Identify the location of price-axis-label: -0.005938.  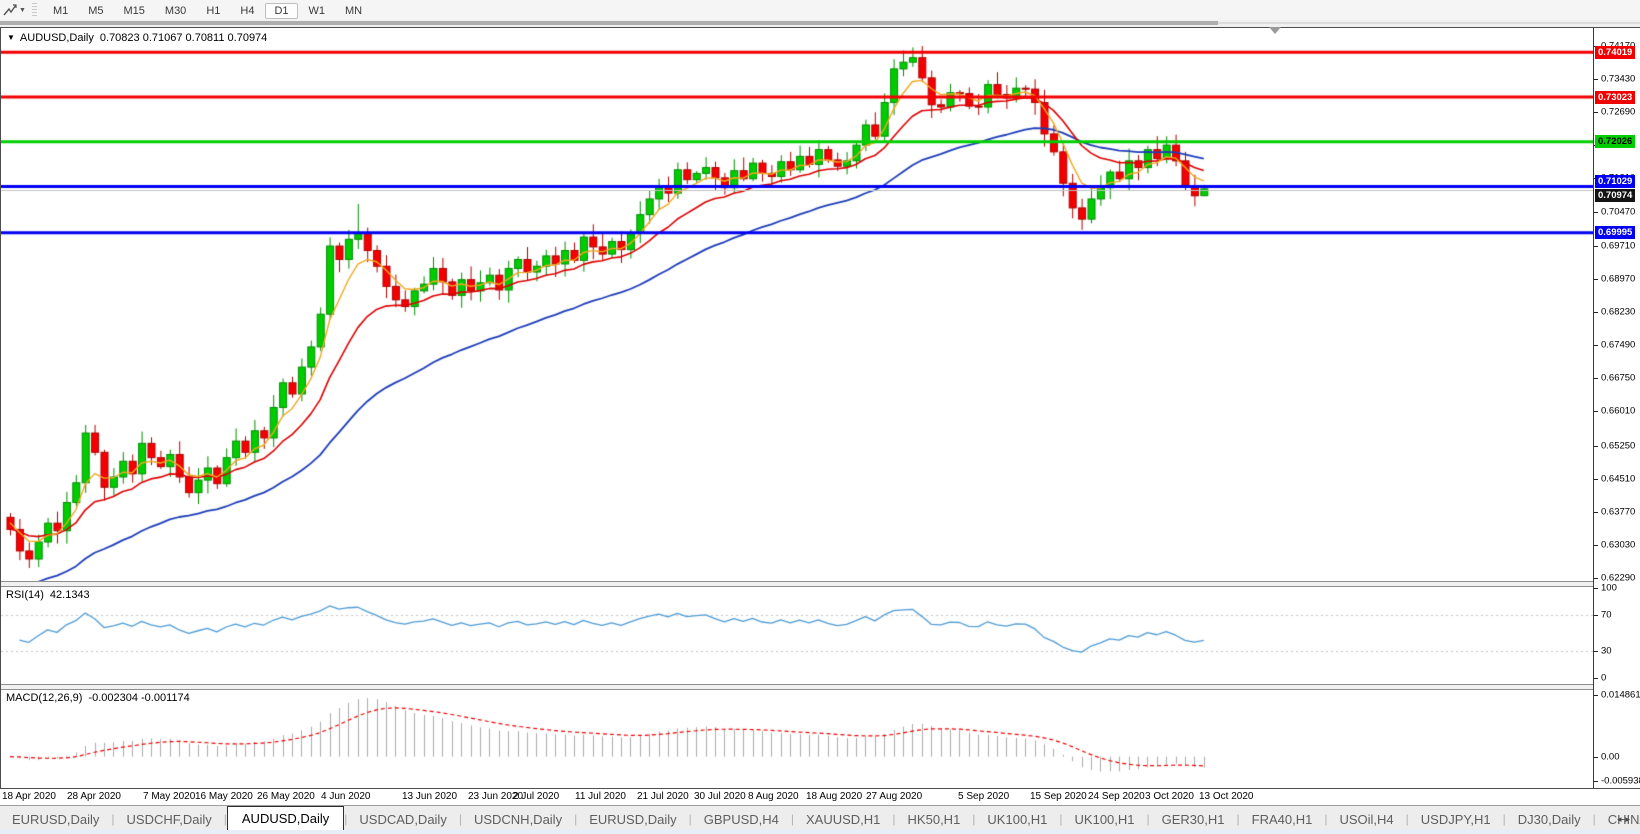
(1620, 781).